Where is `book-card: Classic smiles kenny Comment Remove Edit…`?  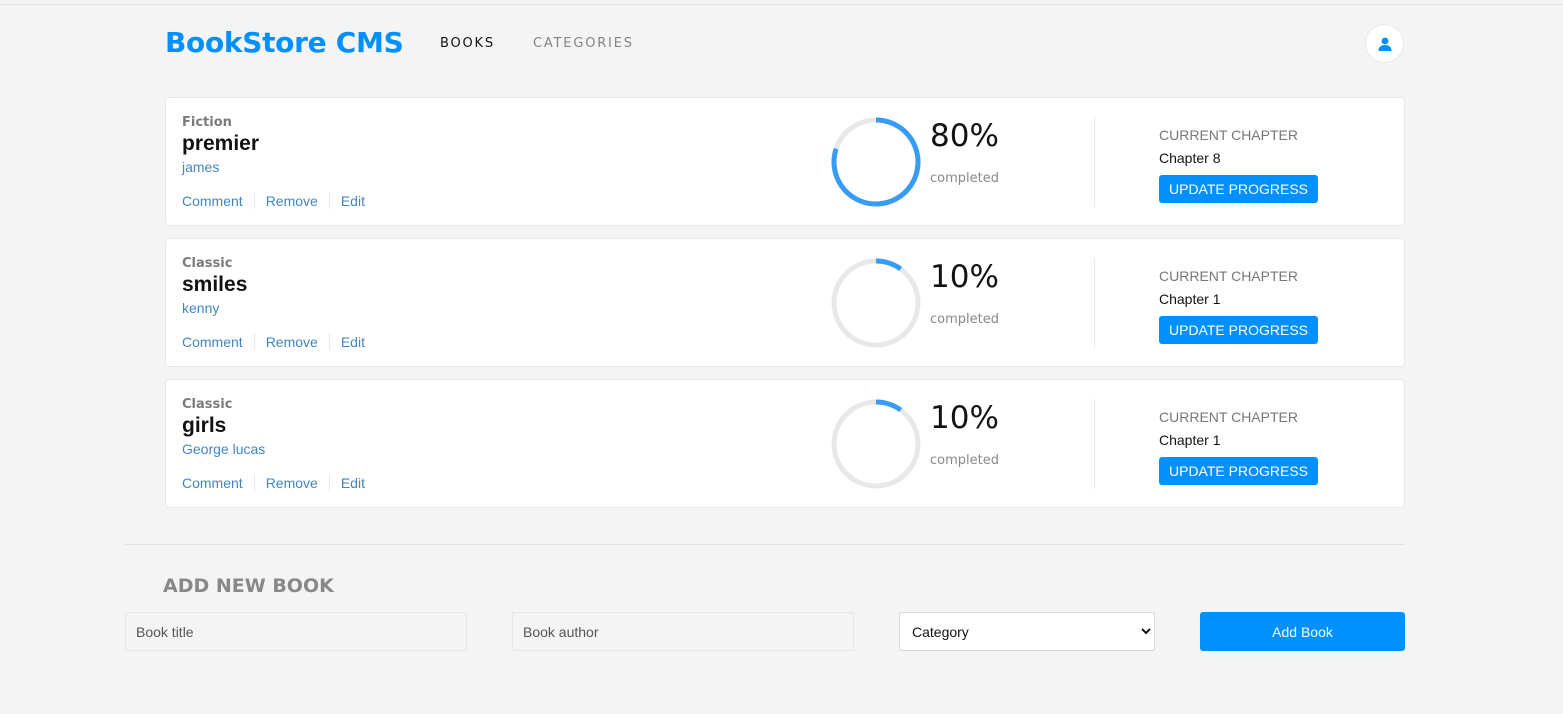
book-card: Classic smiles kenny Comment Remove Edit… is located at coordinates (785, 302).